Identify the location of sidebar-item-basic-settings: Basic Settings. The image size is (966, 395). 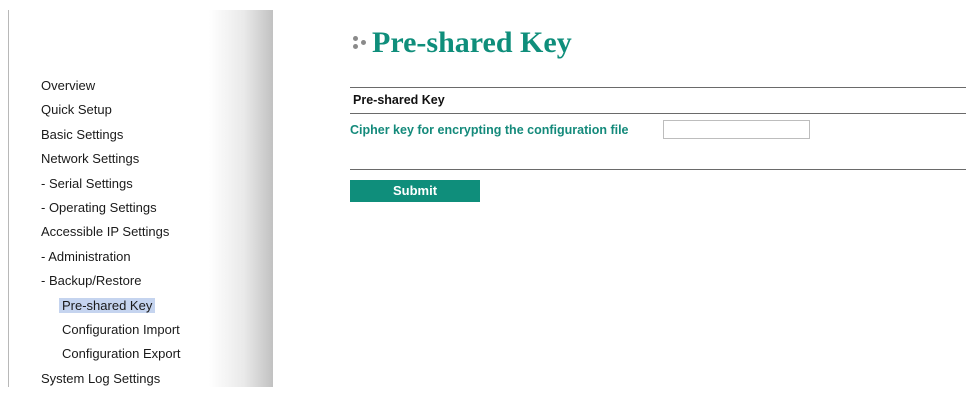
(112, 139).